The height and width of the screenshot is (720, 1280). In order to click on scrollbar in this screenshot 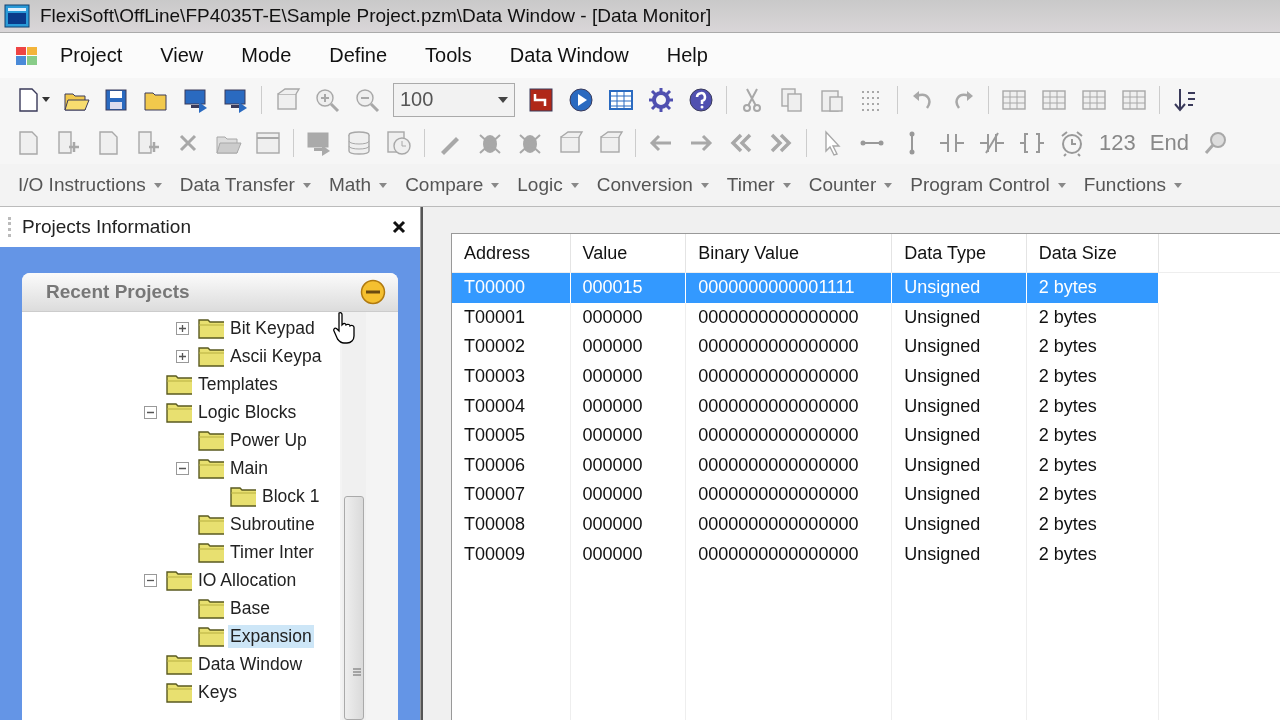, I will do `click(354, 516)`.